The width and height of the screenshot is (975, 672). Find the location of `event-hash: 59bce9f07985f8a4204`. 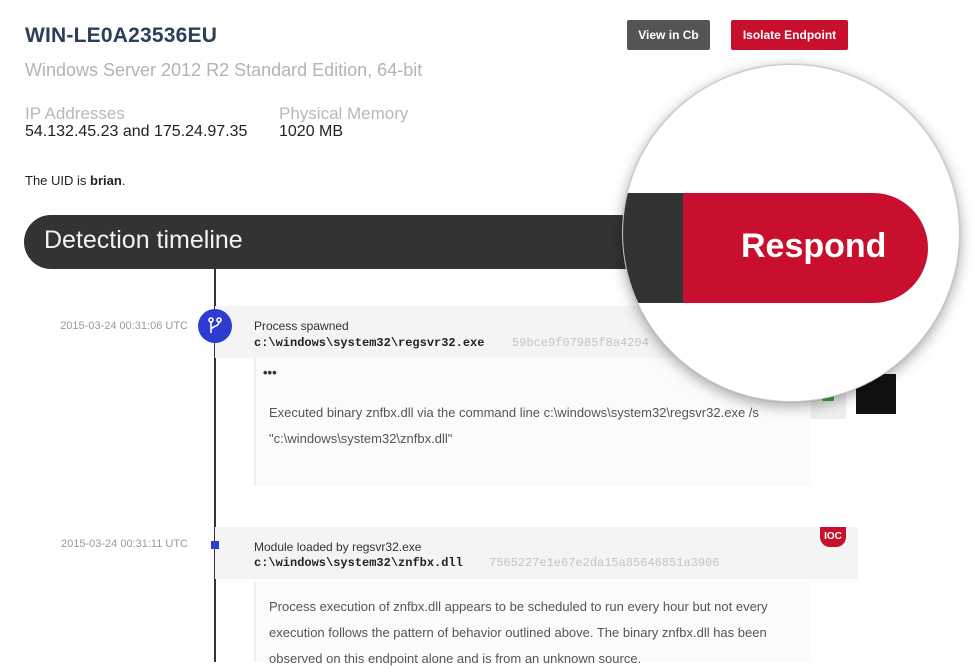

event-hash: 59bce9f07985f8a4204 is located at coordinates (580, 343).